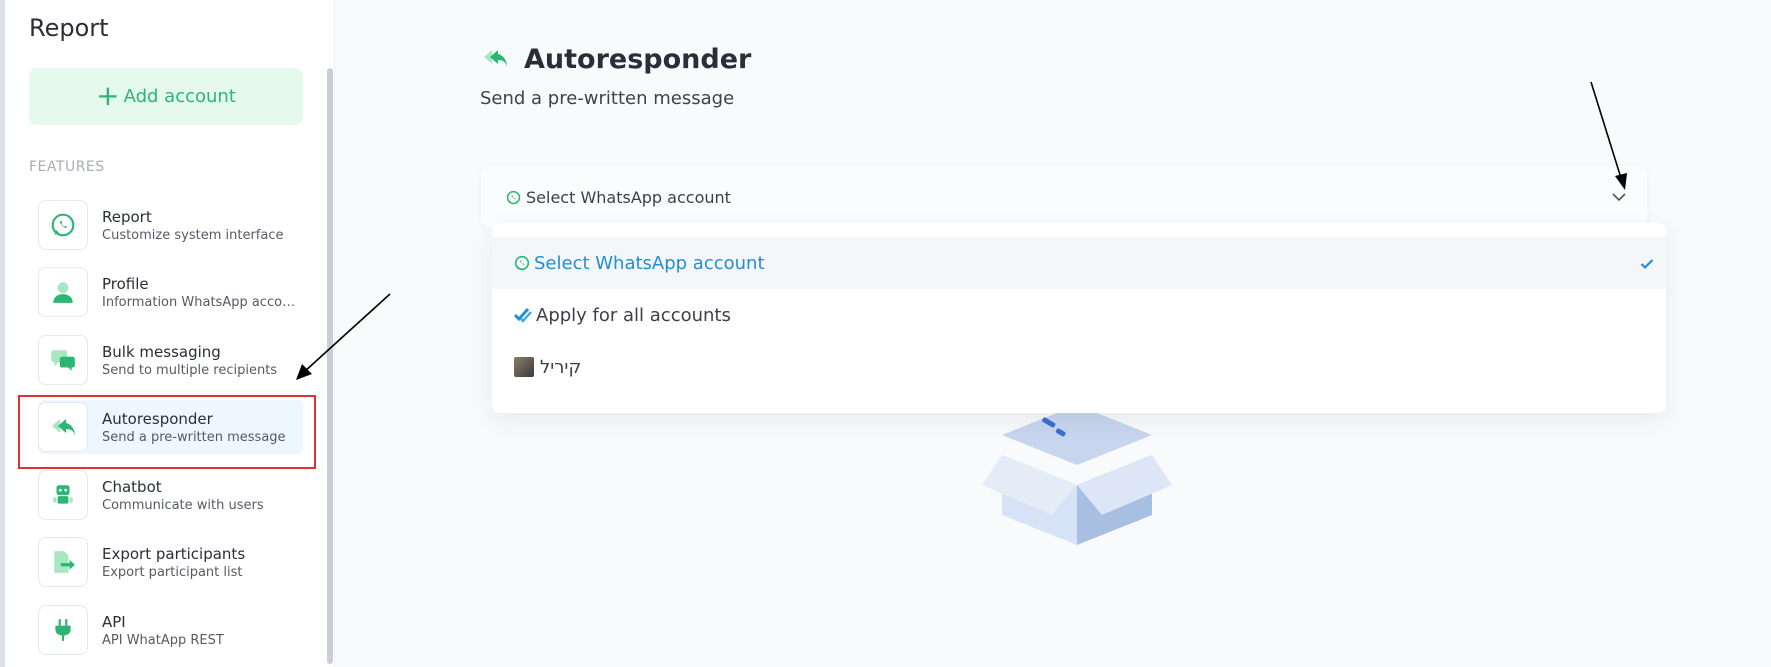 Image resolution: width=1771 pixels, height=667 pixels. I want to click on features-section-label: FEATURES, so click(67, 167).